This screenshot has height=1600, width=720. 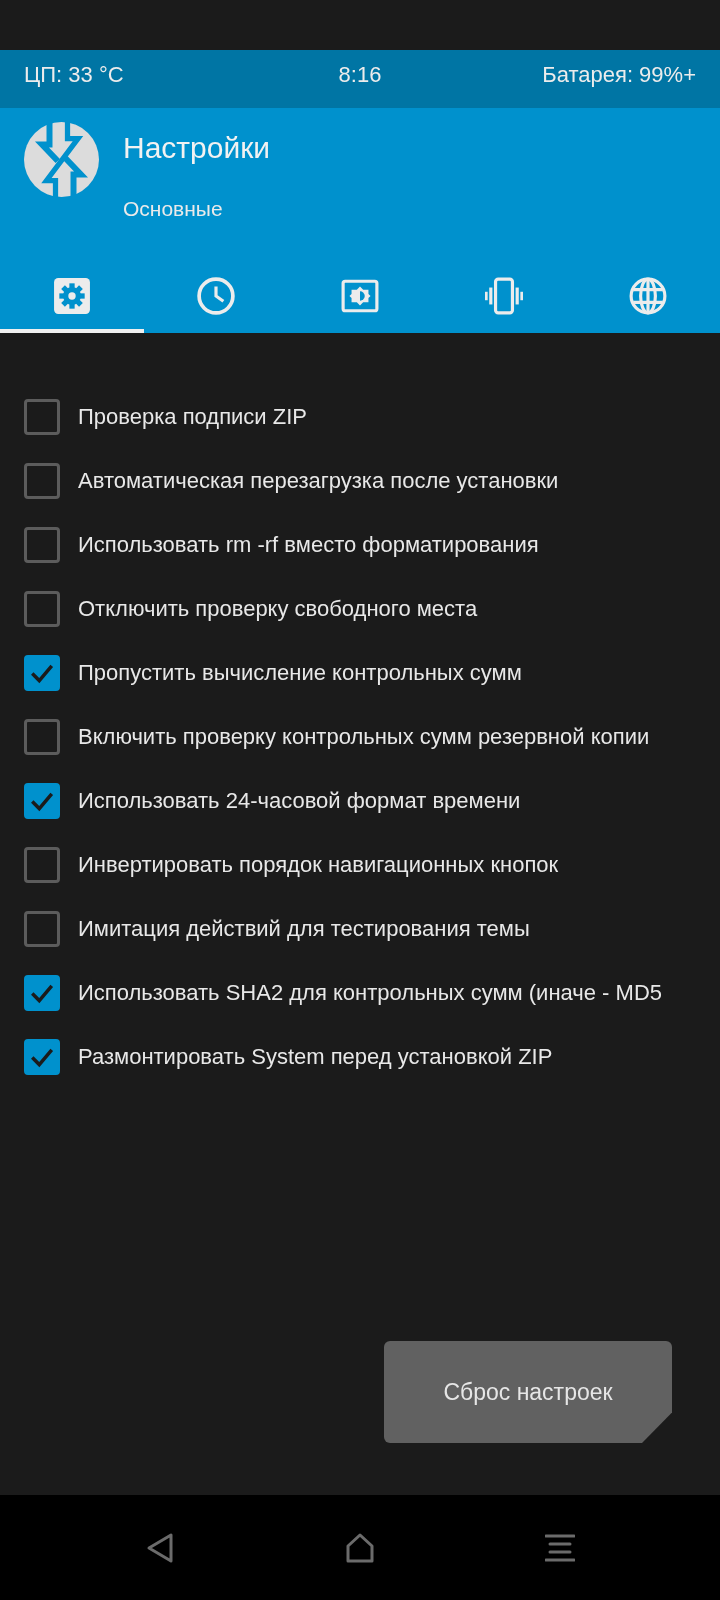 I want to click on option-label: Использовать SHA2 для контрольных сумм (иначе - MD5, so click(x=370, y=993).